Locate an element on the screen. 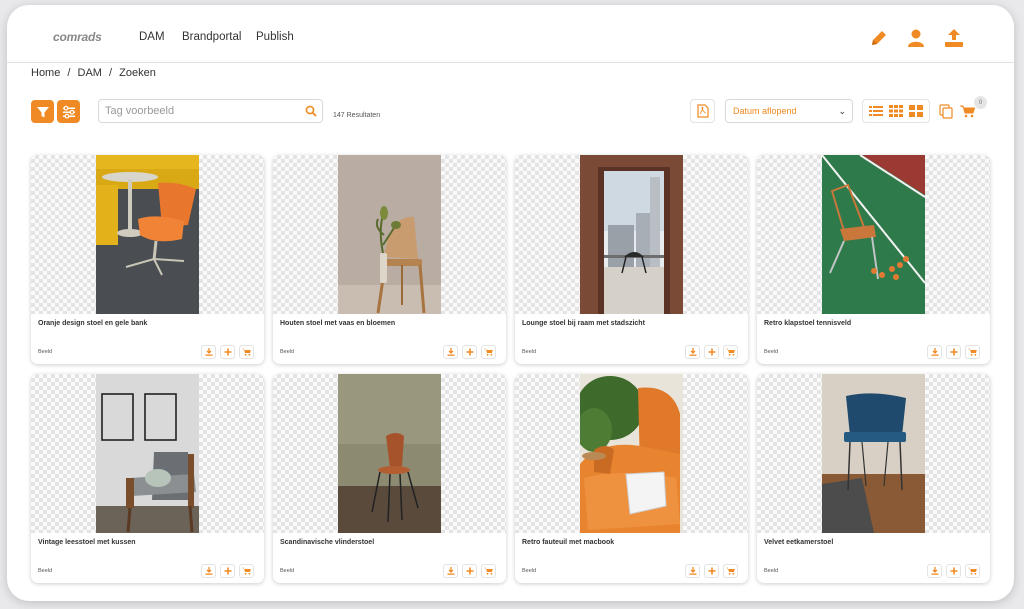 This screenshot has width=1024, height=609. breadcrumb: Home / DAM / Zoeken is located at coordinates (95, 73).